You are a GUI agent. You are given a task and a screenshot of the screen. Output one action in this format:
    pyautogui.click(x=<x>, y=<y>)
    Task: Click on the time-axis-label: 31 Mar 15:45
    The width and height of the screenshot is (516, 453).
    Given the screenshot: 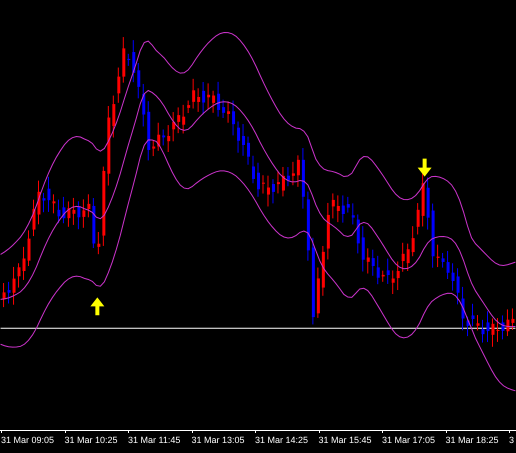 What is the action you would take?
    pyautogui.click(x=345, y=442)
    